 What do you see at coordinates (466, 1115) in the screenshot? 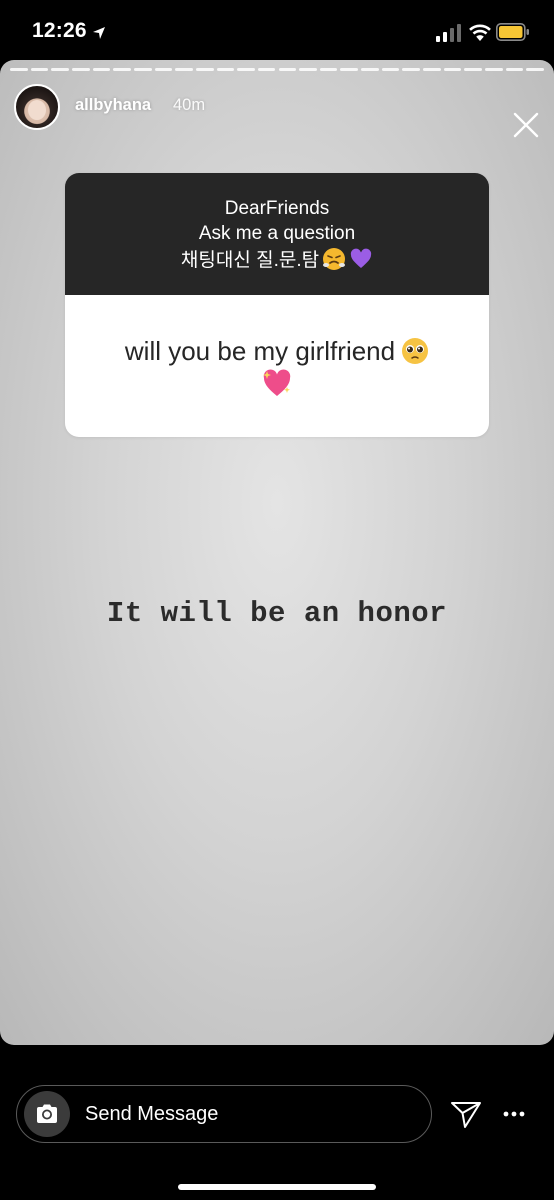
I see `send-icon` at bounding box center [466, 1115].